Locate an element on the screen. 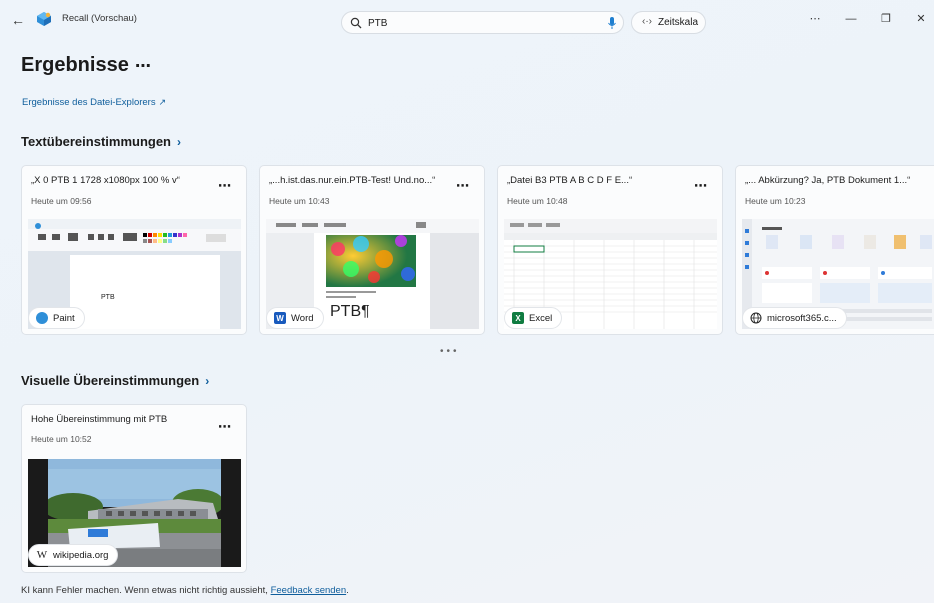 The image size is (934, 603). app-chip-label: Excel is located at coordinates (541, 318).